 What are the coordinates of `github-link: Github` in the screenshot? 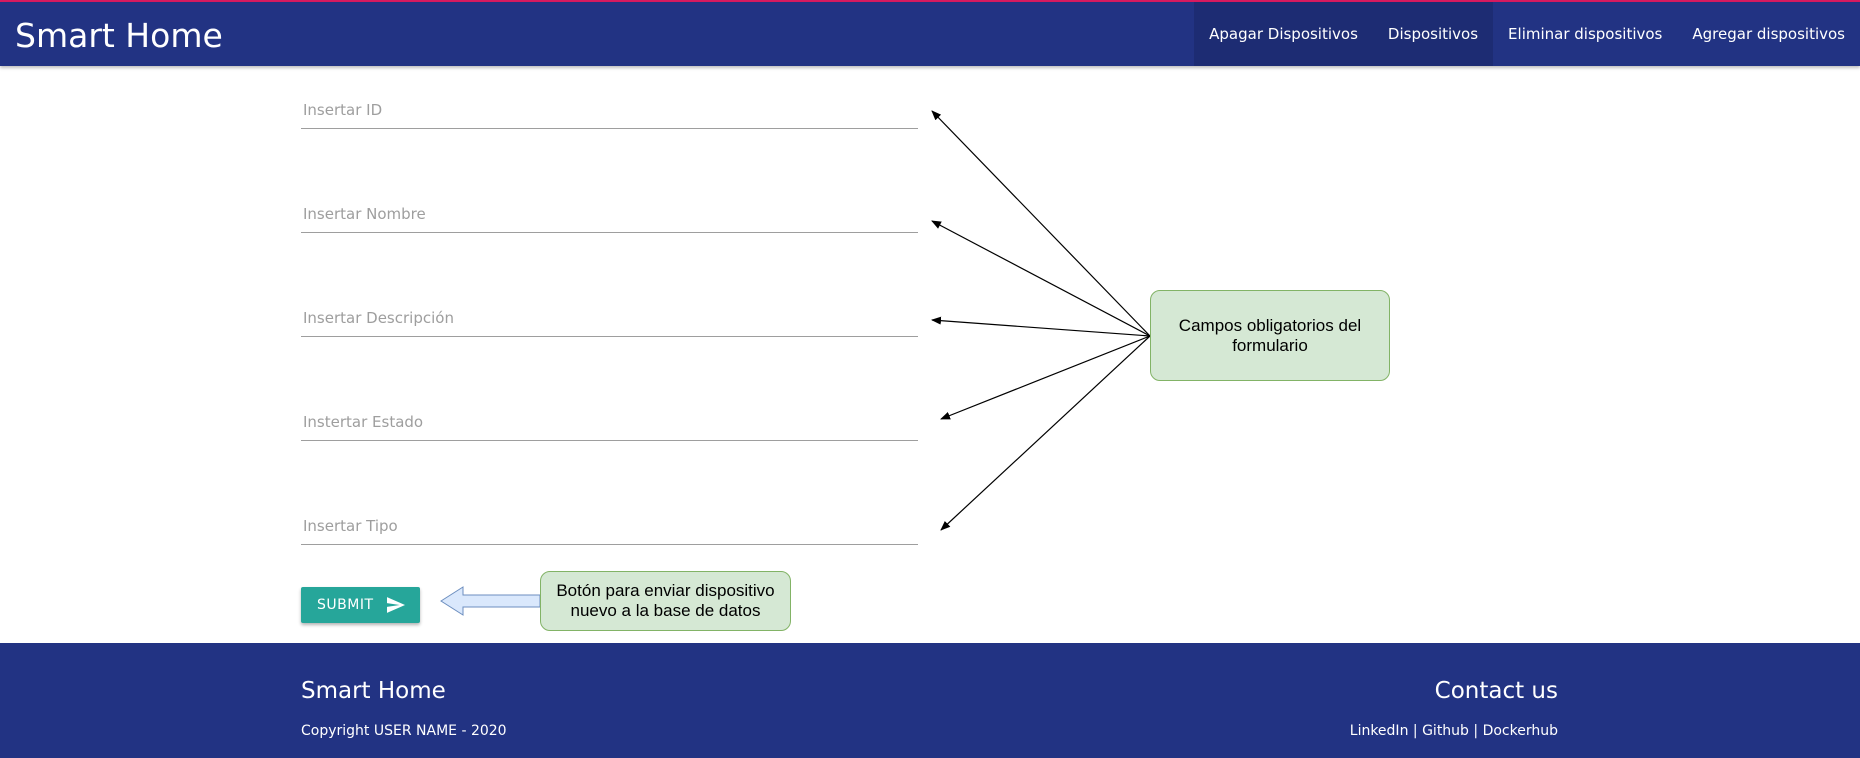 It's located at (1445, 731).